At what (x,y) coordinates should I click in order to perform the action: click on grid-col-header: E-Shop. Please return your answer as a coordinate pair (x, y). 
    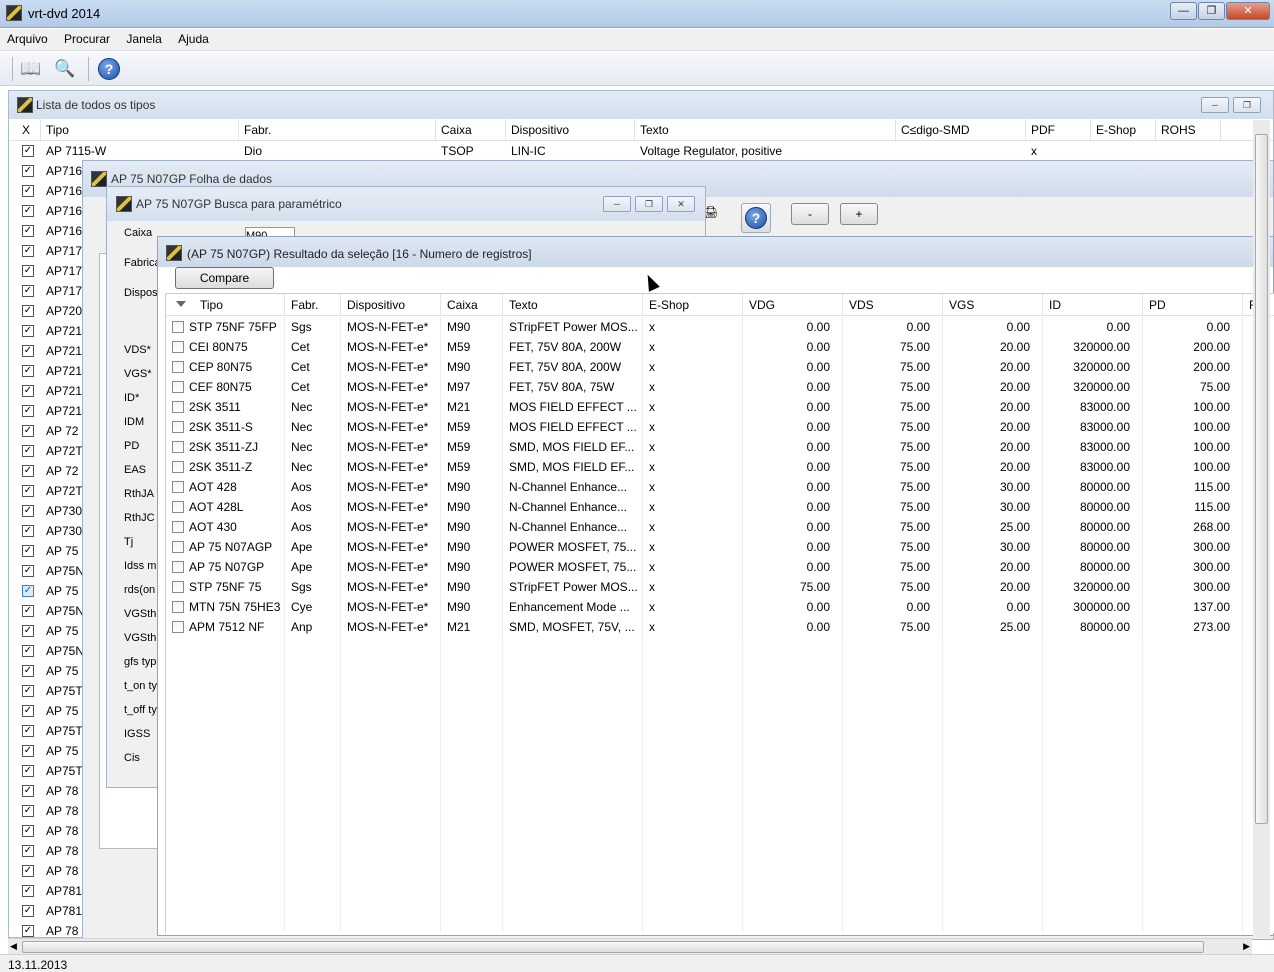
    Looking at the image, I should click on (693, 305).